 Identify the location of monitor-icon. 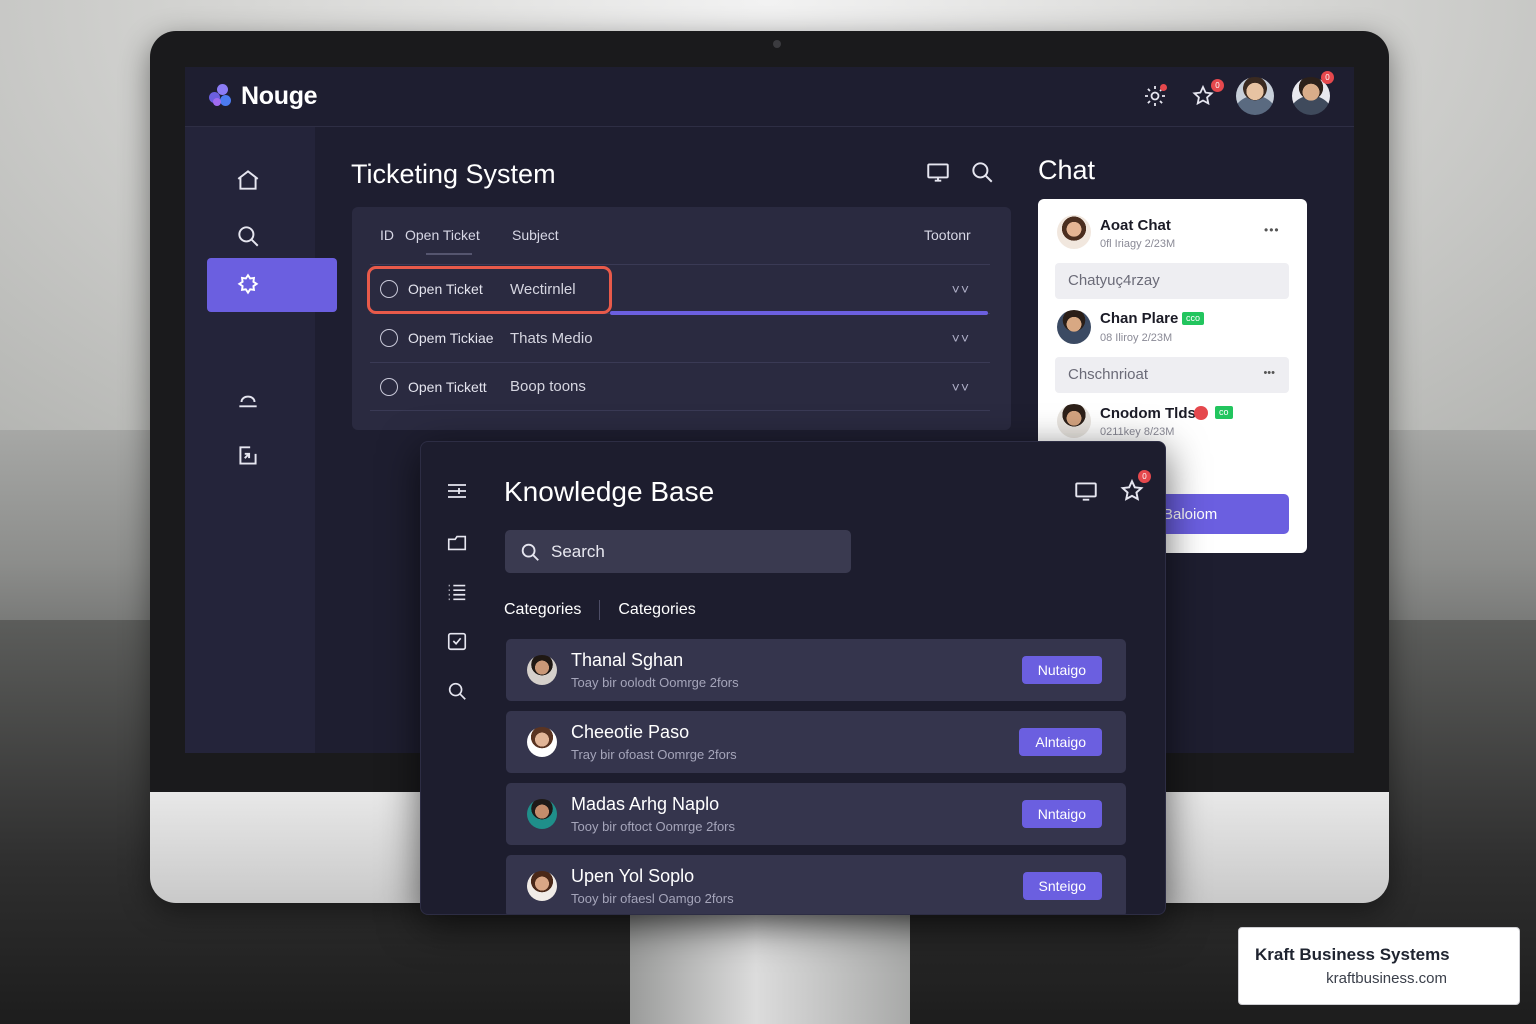
(938, 172).